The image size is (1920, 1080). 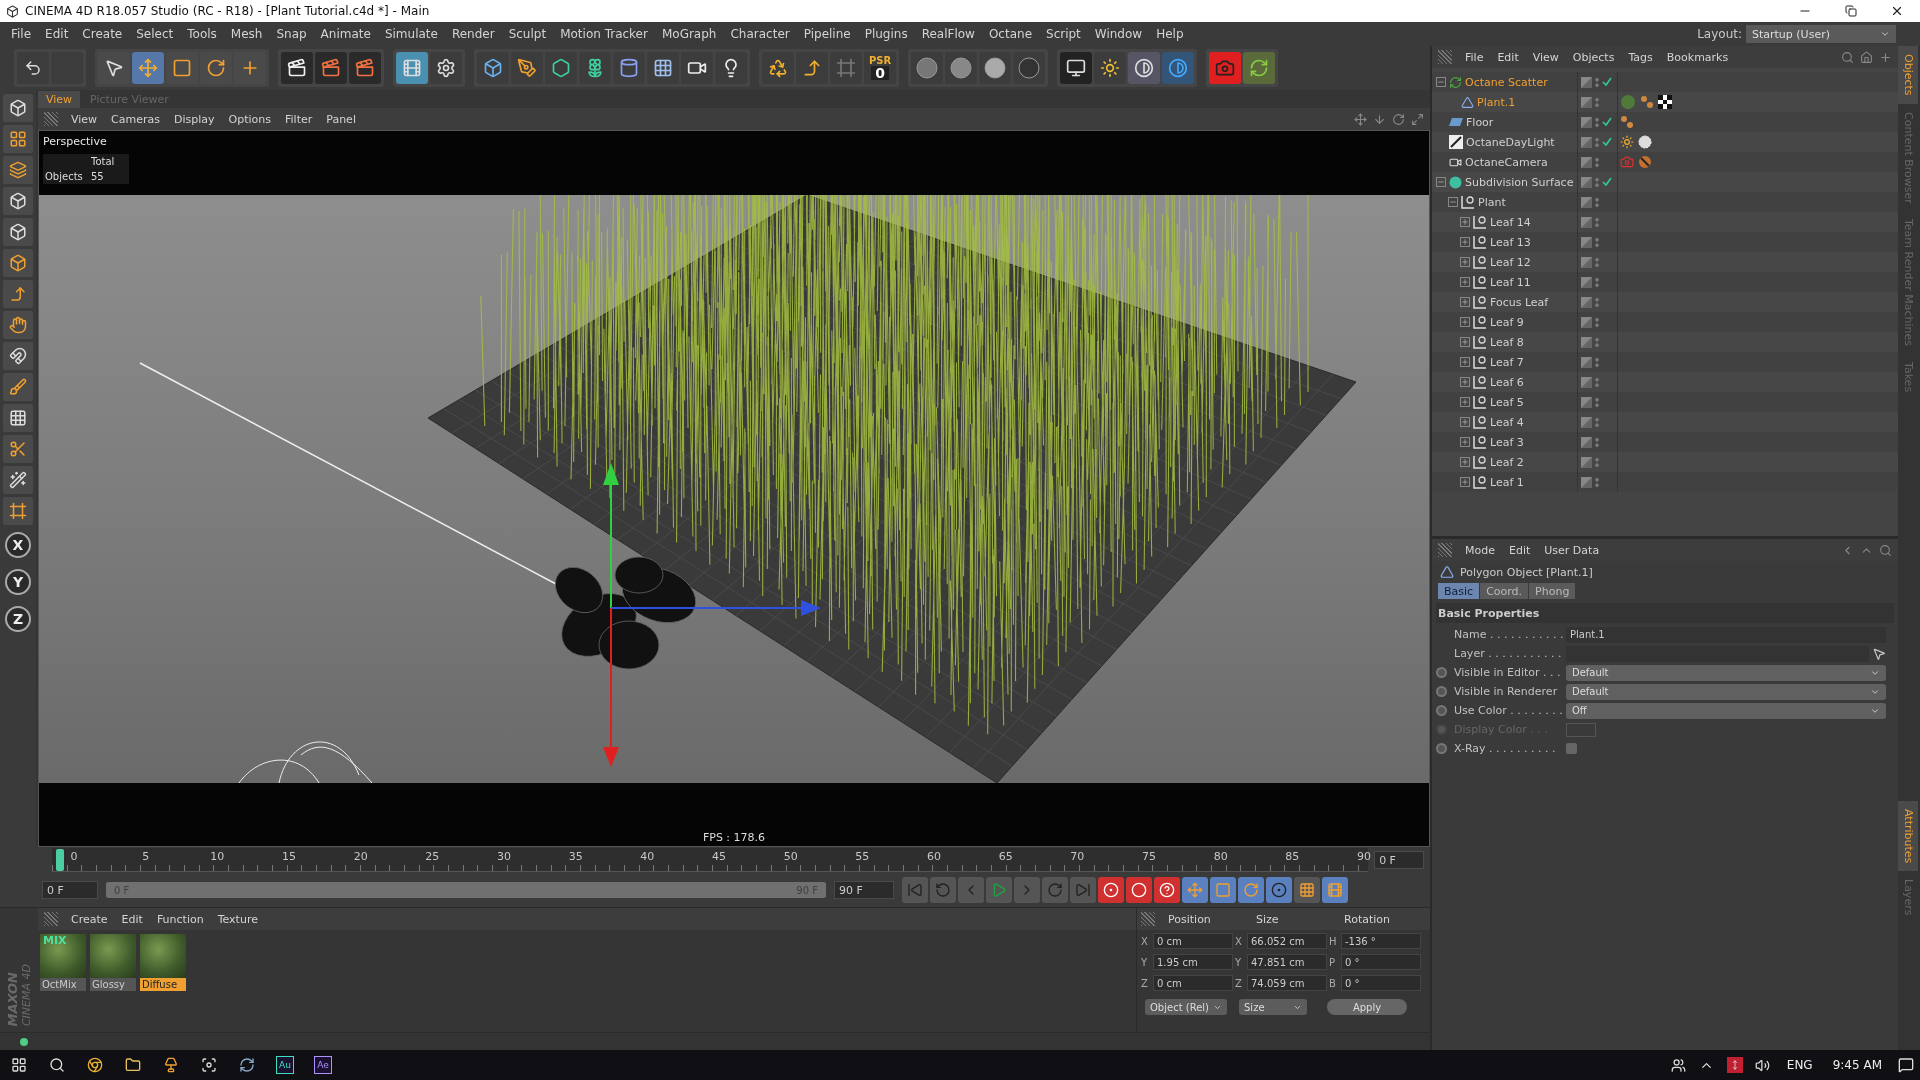 What do you see at coordinates (345, 34) in the screenshot?
I see `menu-item: Animate` at bounding box center [345, 34].